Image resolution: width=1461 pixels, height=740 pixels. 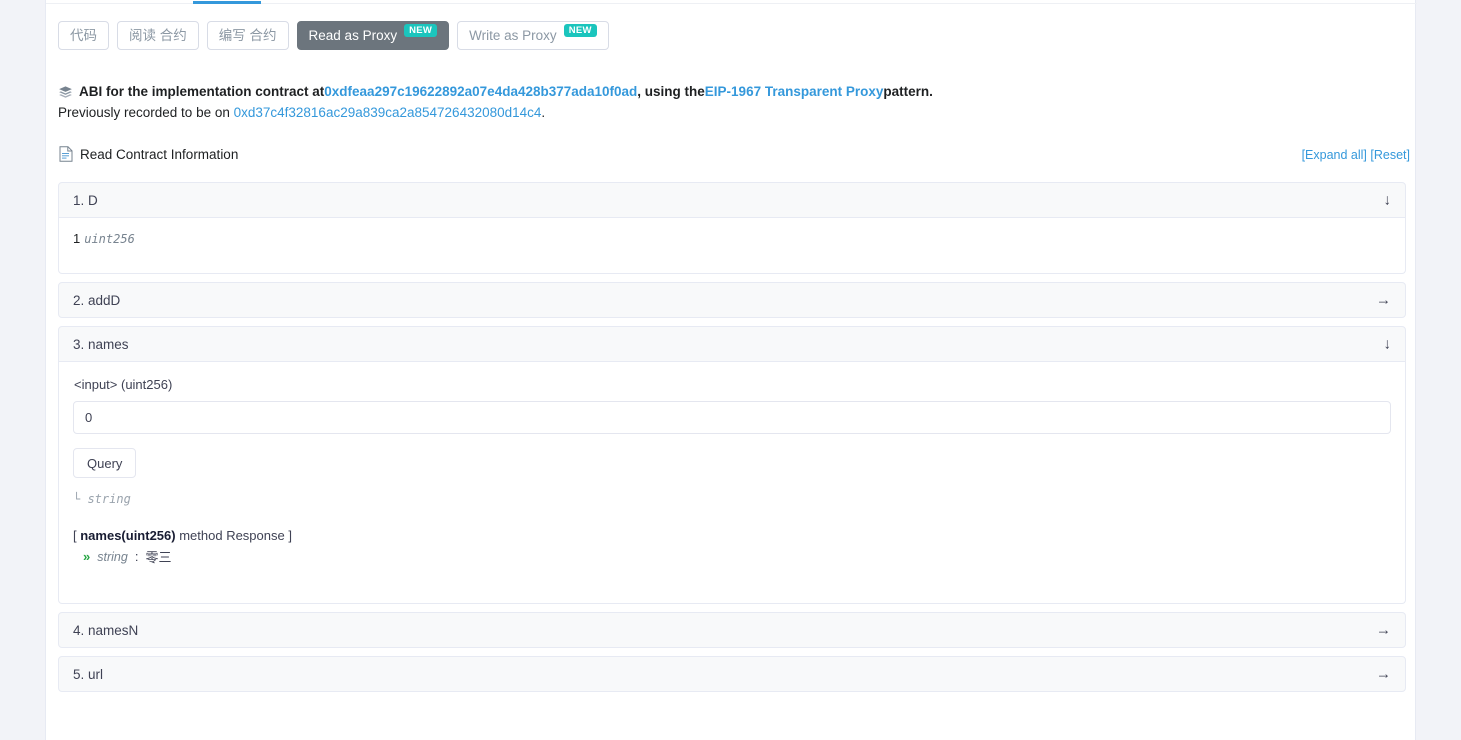 I want to click on query-button: Query, so click(x=105, y=463).